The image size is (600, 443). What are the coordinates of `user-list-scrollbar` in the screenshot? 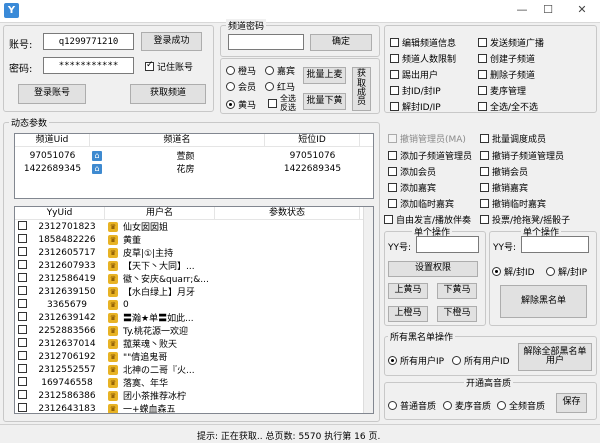 It's located at (368, 310).